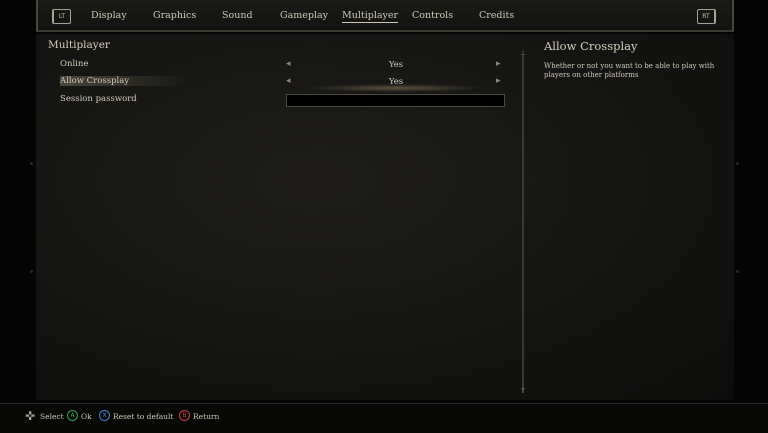  What do you see at coordinates (432, 15) in the screenshot?
I see `tab-controls: Controls` at bounding box center [432, 15].